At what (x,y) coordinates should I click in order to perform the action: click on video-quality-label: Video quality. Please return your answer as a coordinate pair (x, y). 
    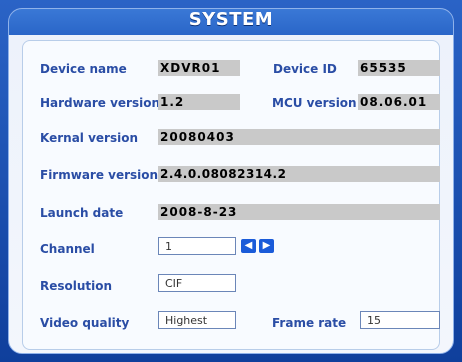
    Looking at the image, I should click on (85, 323).